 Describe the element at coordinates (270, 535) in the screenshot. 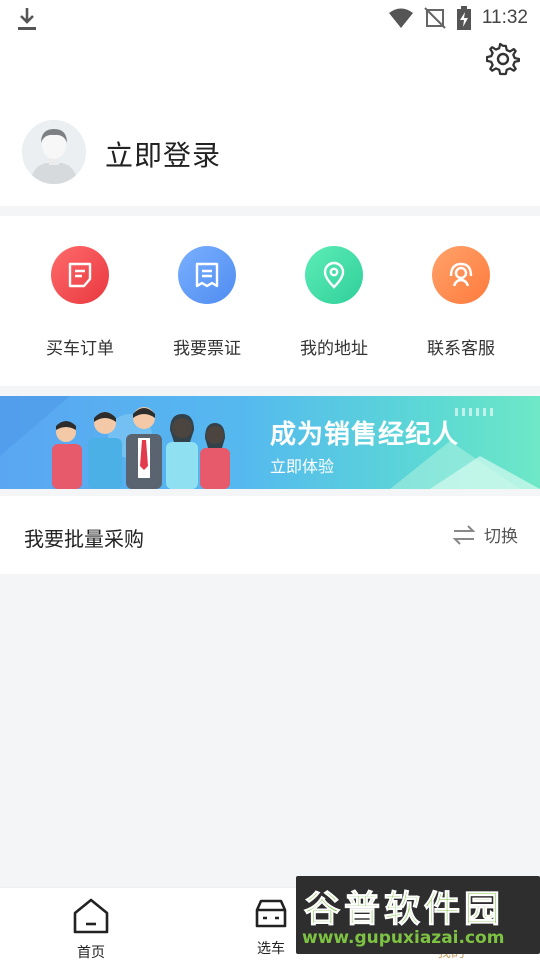

I see `bulk-purchase-row: 我要批量采购 切换` at that location.